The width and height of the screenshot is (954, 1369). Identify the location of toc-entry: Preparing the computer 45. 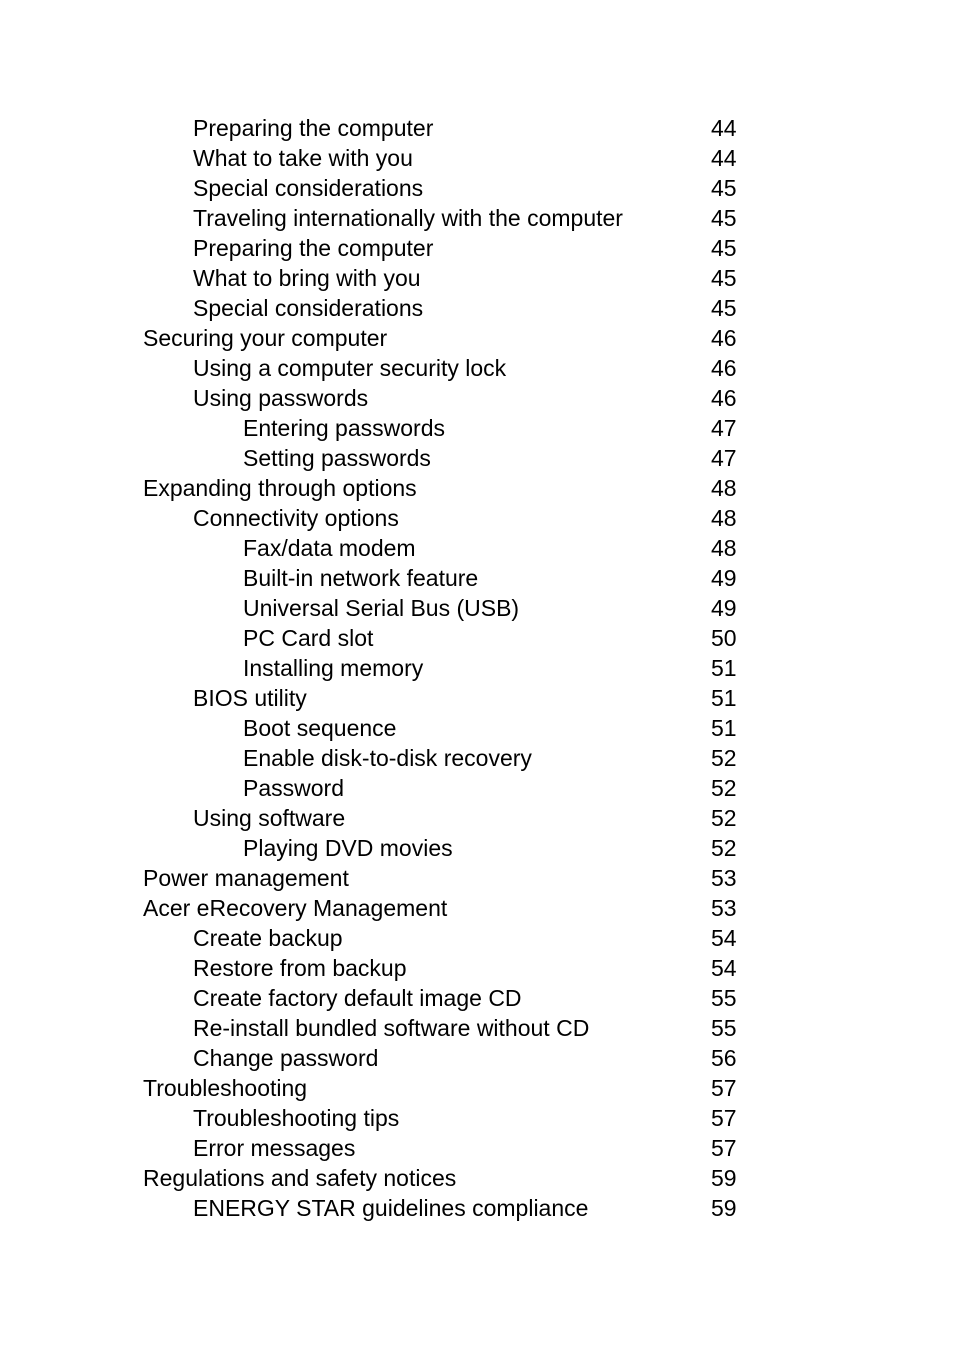
(493, 248).